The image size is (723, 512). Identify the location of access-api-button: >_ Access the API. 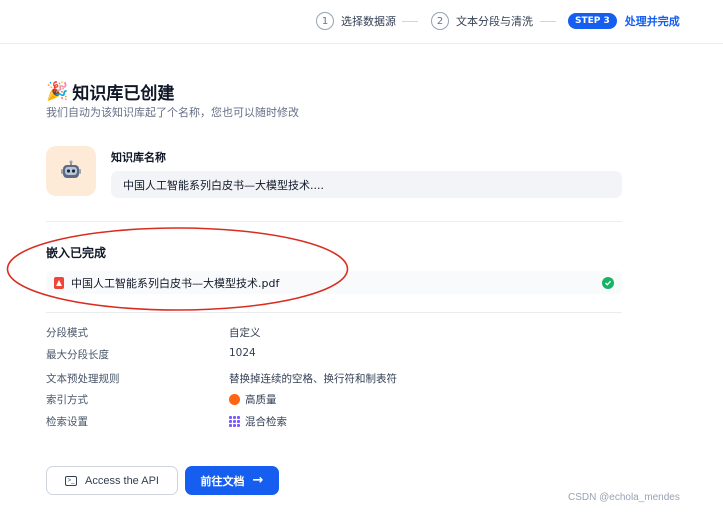
(112, 480).